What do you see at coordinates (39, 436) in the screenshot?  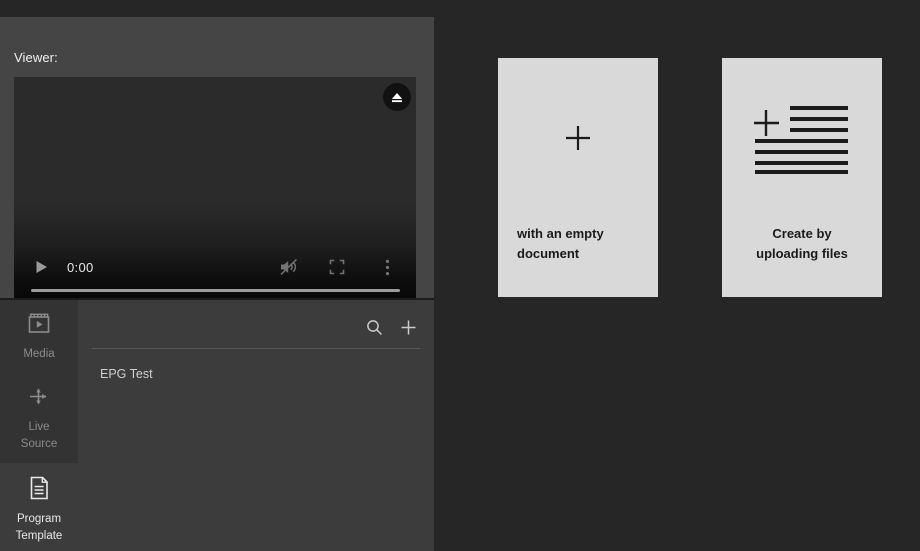 I see `sidebar-item-label: Live Source` at bounding box center [39, 436].